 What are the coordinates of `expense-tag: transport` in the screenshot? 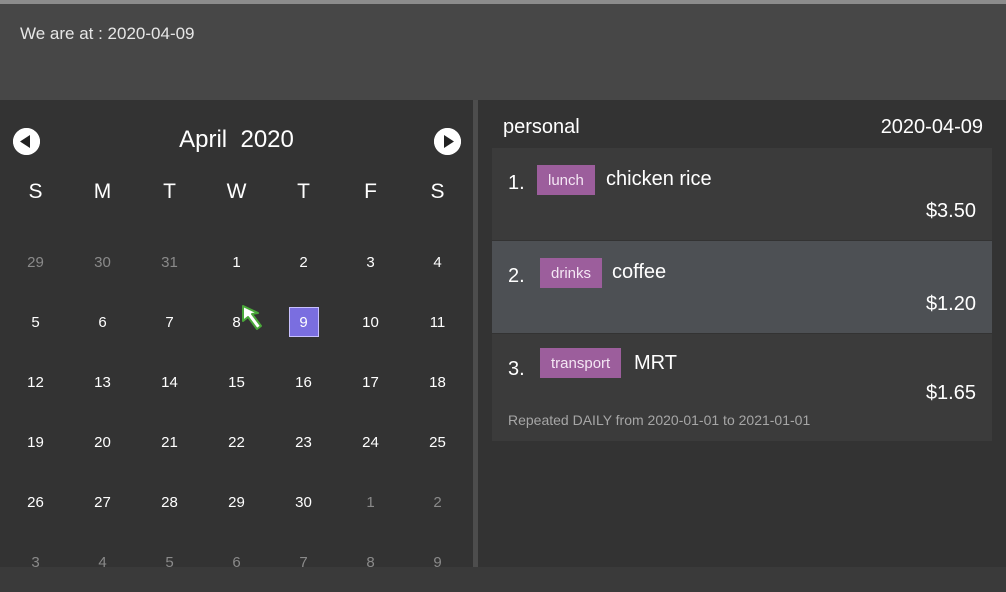 It's located at (581, 363).